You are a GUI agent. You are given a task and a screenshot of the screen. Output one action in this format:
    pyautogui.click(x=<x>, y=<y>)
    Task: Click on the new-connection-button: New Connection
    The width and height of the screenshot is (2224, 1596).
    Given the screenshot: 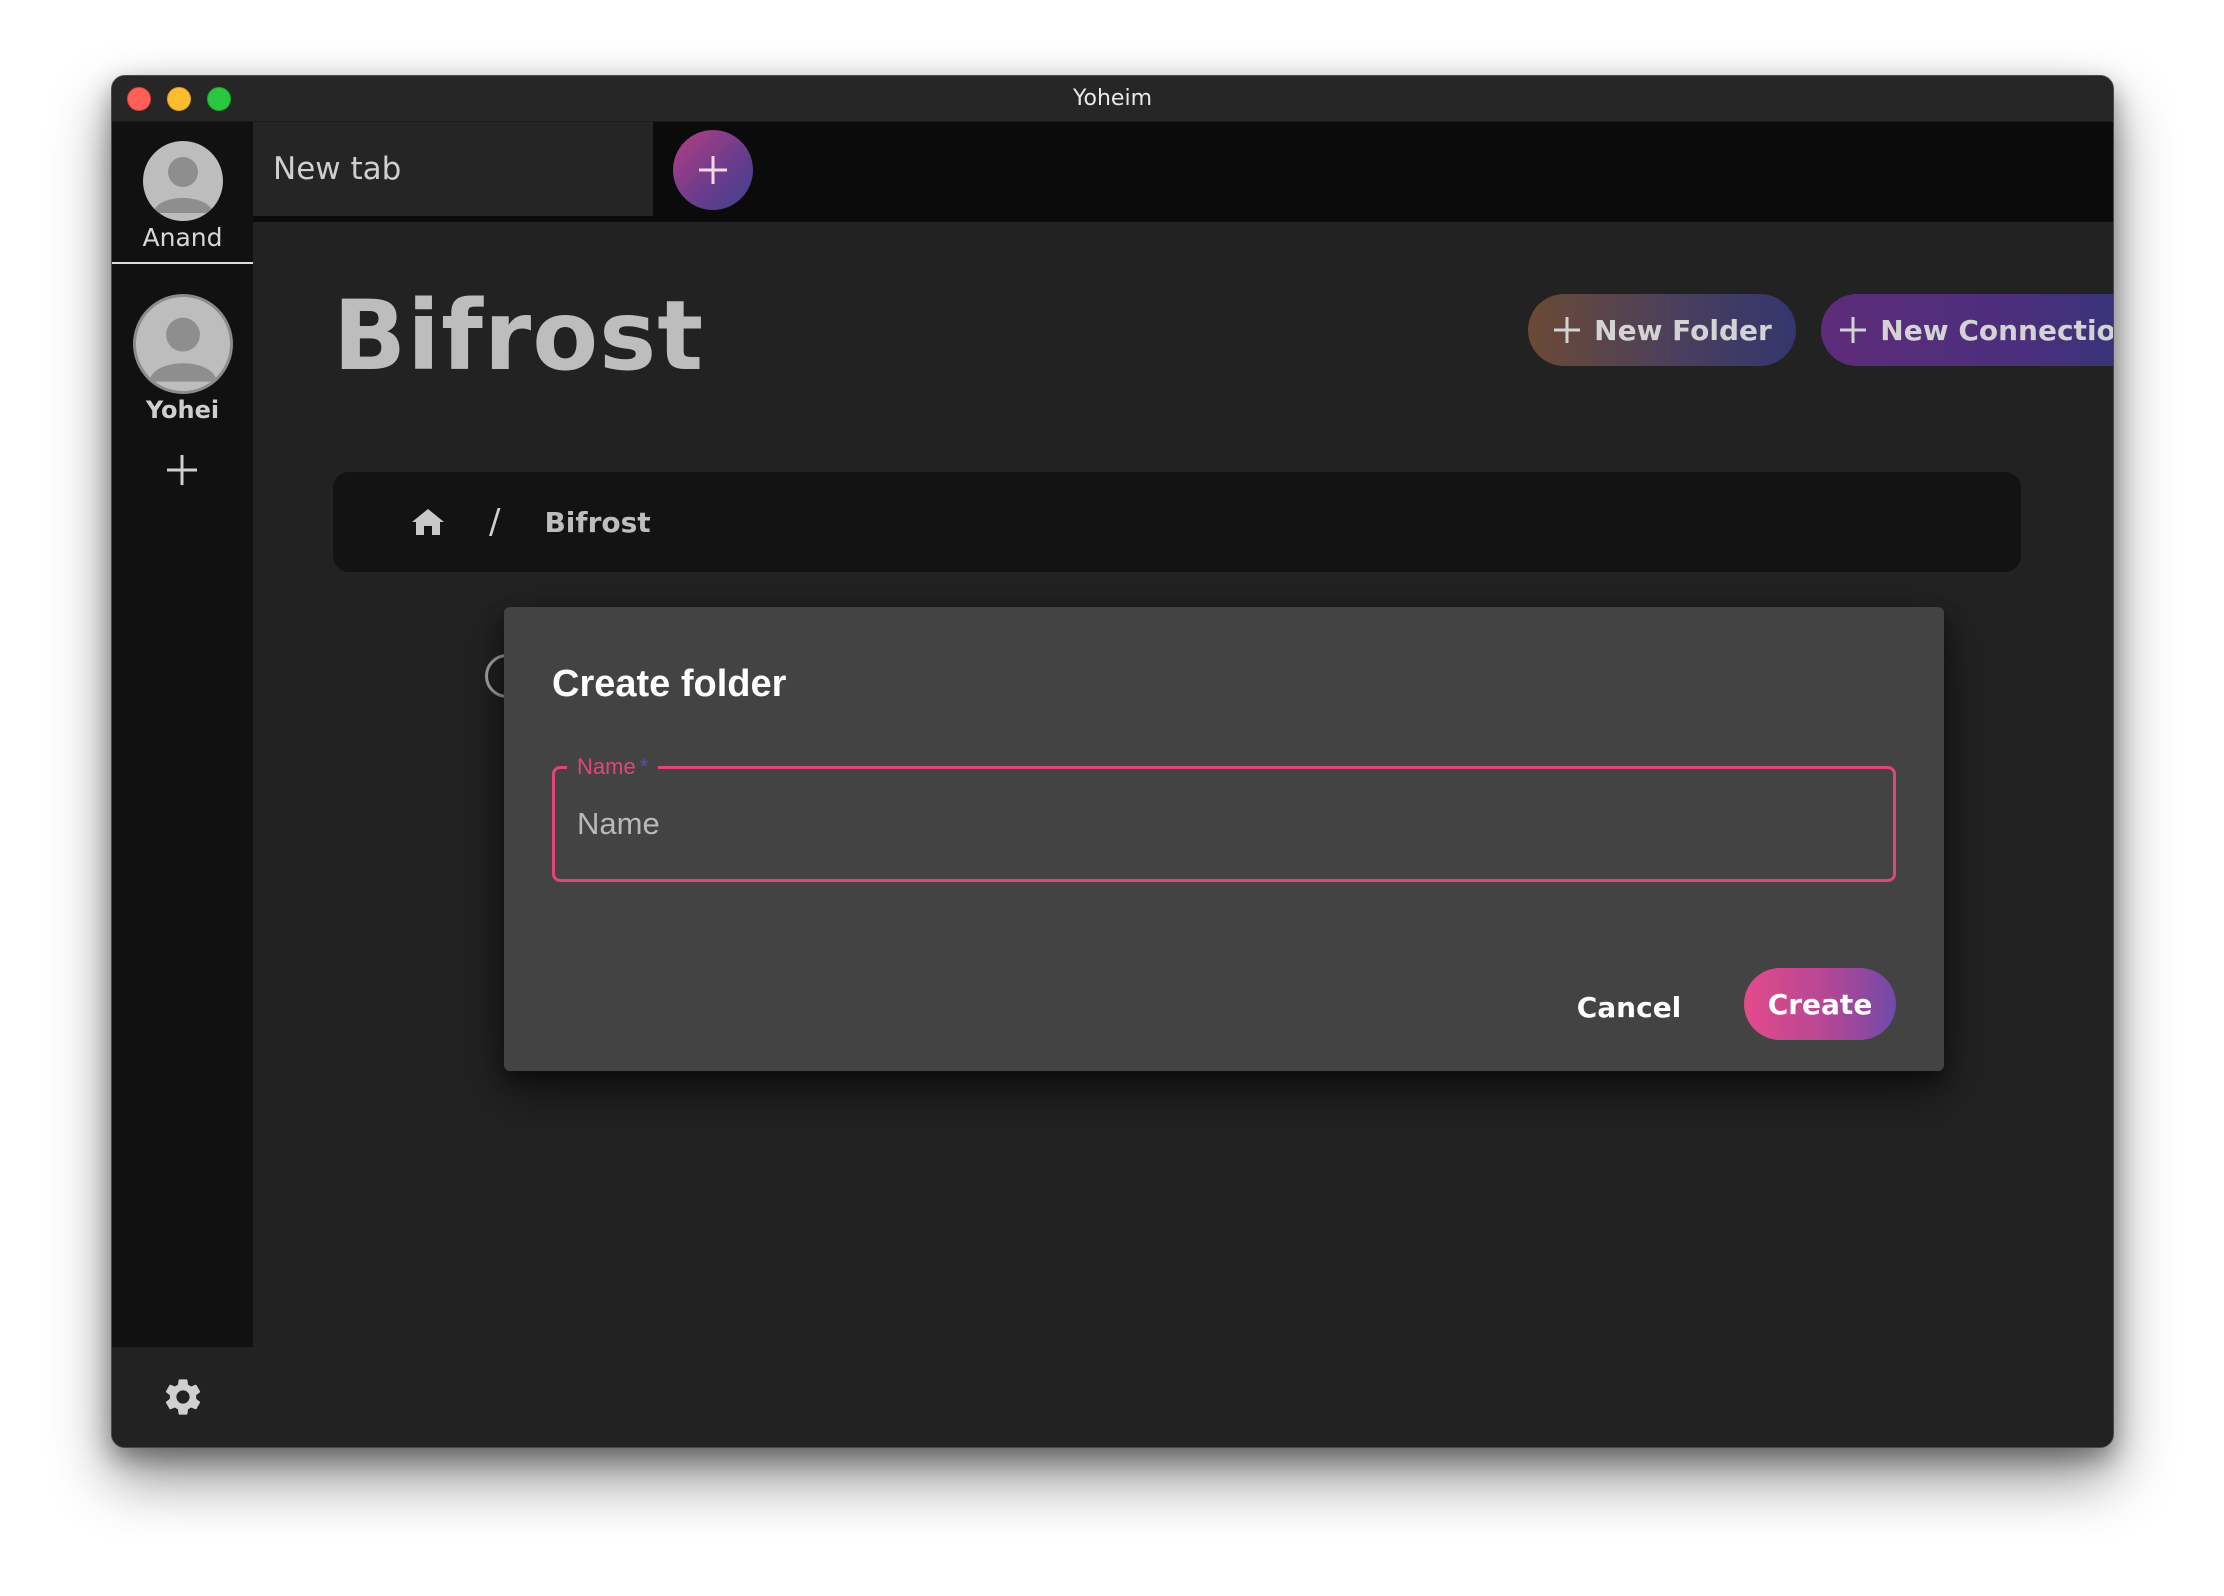 What is the action you would take?
    pyautogui.click(x=1967, y=330)
    